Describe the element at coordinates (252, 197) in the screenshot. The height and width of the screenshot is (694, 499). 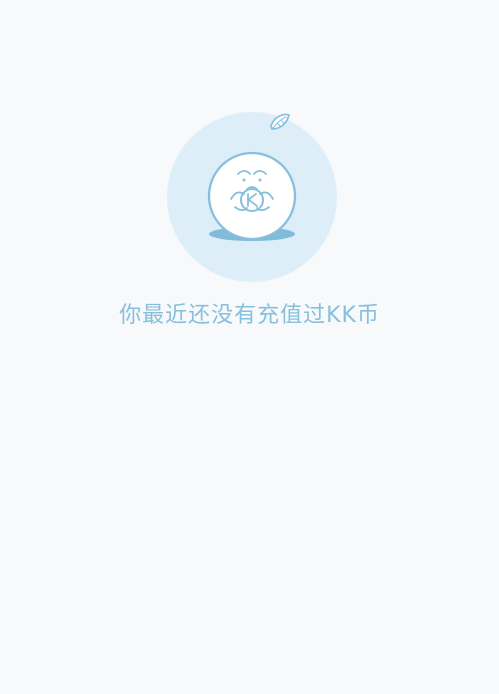
I see `sad-kk-coin-mascot-icon` at that location.